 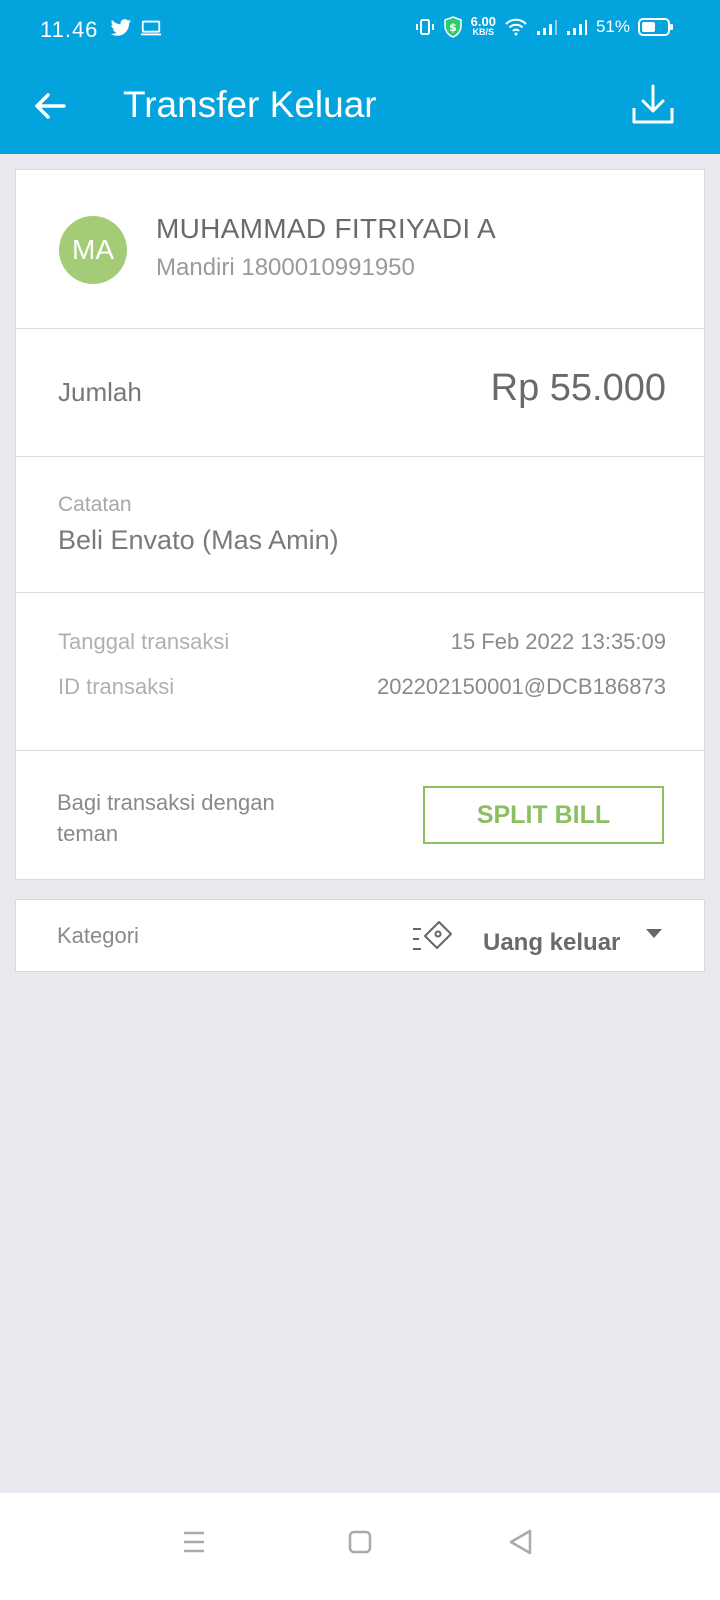 What do you see at coordinates (136, 28) in the screenshot?
I see `status-notification-icons` at bounding box center [136, 28].